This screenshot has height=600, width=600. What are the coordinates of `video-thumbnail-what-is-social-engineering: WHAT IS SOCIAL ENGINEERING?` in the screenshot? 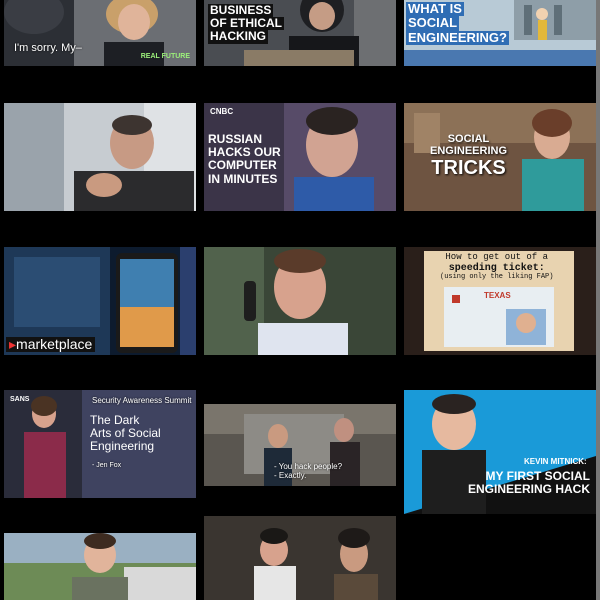 It's located at (500, 33).